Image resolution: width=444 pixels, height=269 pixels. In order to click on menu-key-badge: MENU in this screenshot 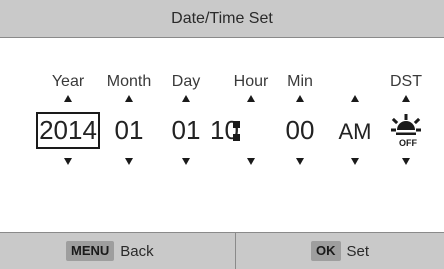, I will do `click(90, 251)`.